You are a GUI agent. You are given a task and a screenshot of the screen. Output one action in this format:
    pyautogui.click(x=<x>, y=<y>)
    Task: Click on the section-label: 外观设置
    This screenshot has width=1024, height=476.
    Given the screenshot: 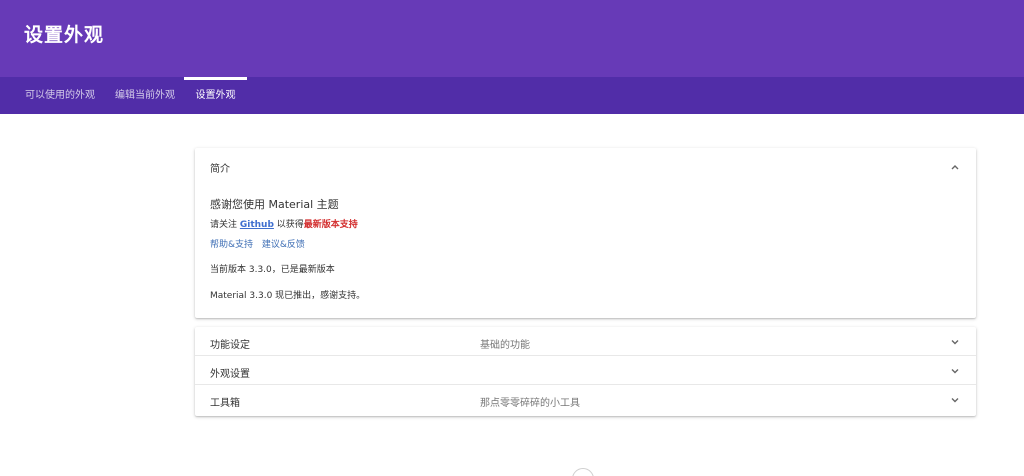 What is the action you would take?
    pyautogui.click(x=230, y=374)
    